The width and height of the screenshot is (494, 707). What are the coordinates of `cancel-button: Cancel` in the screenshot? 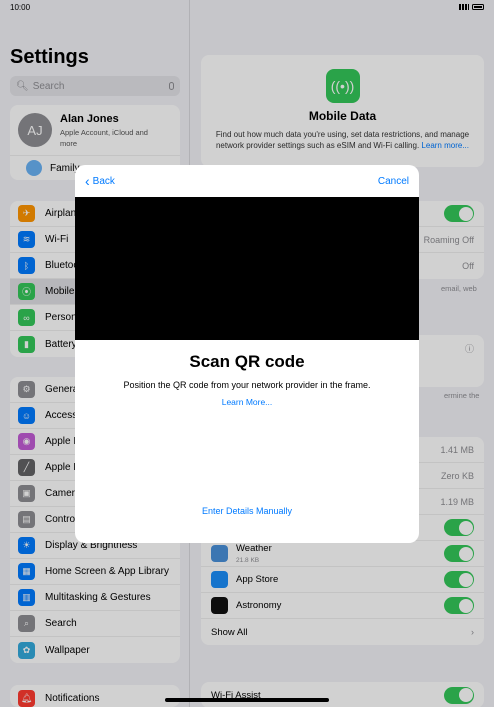 It's located at (393, 181).